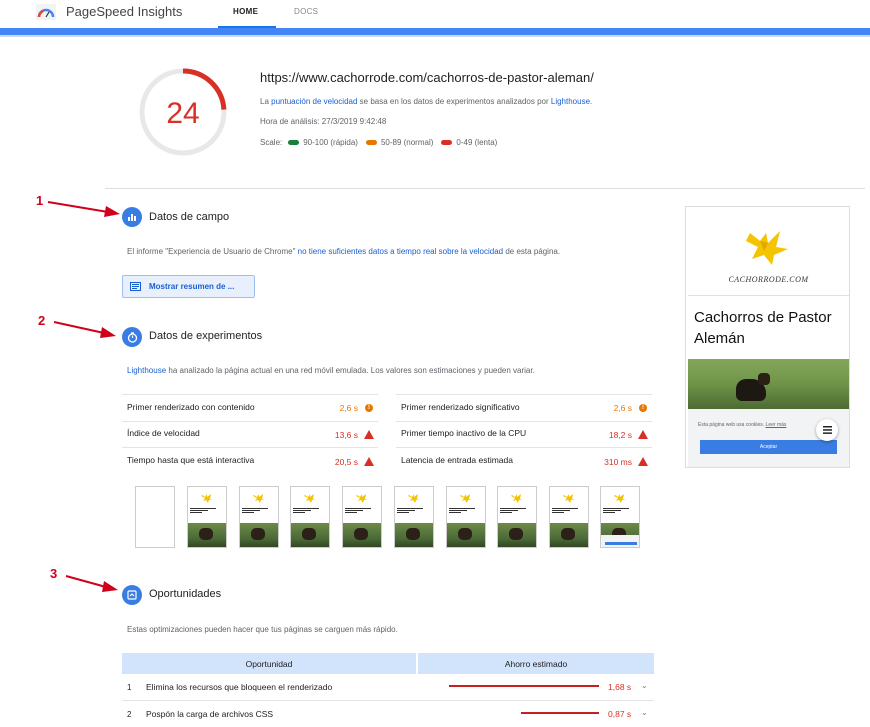 The image size is (870, 727). I want to click on metric-tti-label: Tiempo hasta que está interactiva, so click(191, 460).